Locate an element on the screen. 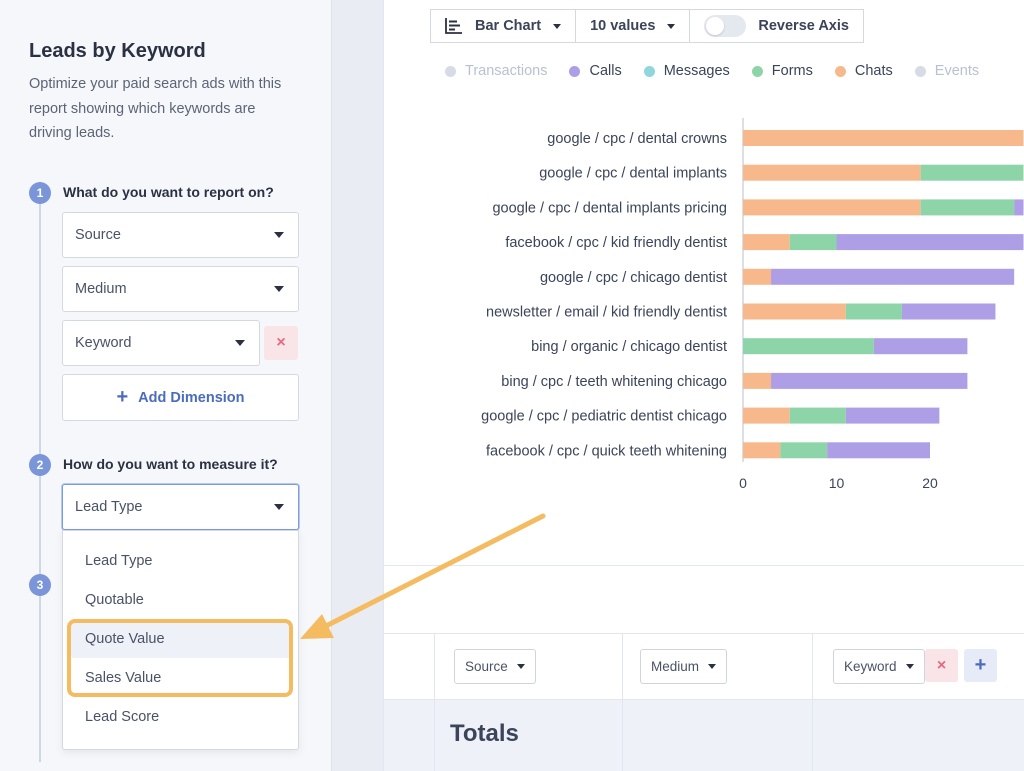 Image resolution: width=1024 pixels, height=771 pixels. legend-item-messages: Messages is located at coordinates (686, 71).